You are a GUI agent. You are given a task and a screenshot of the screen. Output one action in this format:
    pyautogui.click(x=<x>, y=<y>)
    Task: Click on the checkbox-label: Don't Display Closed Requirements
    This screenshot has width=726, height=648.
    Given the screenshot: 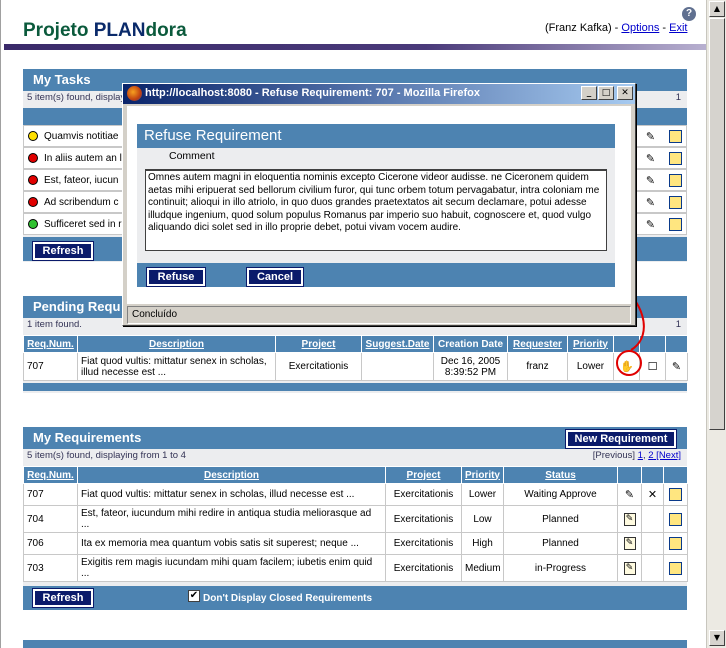 What is the action you would take?
    pyautogui.click(x=288, y=598)
    